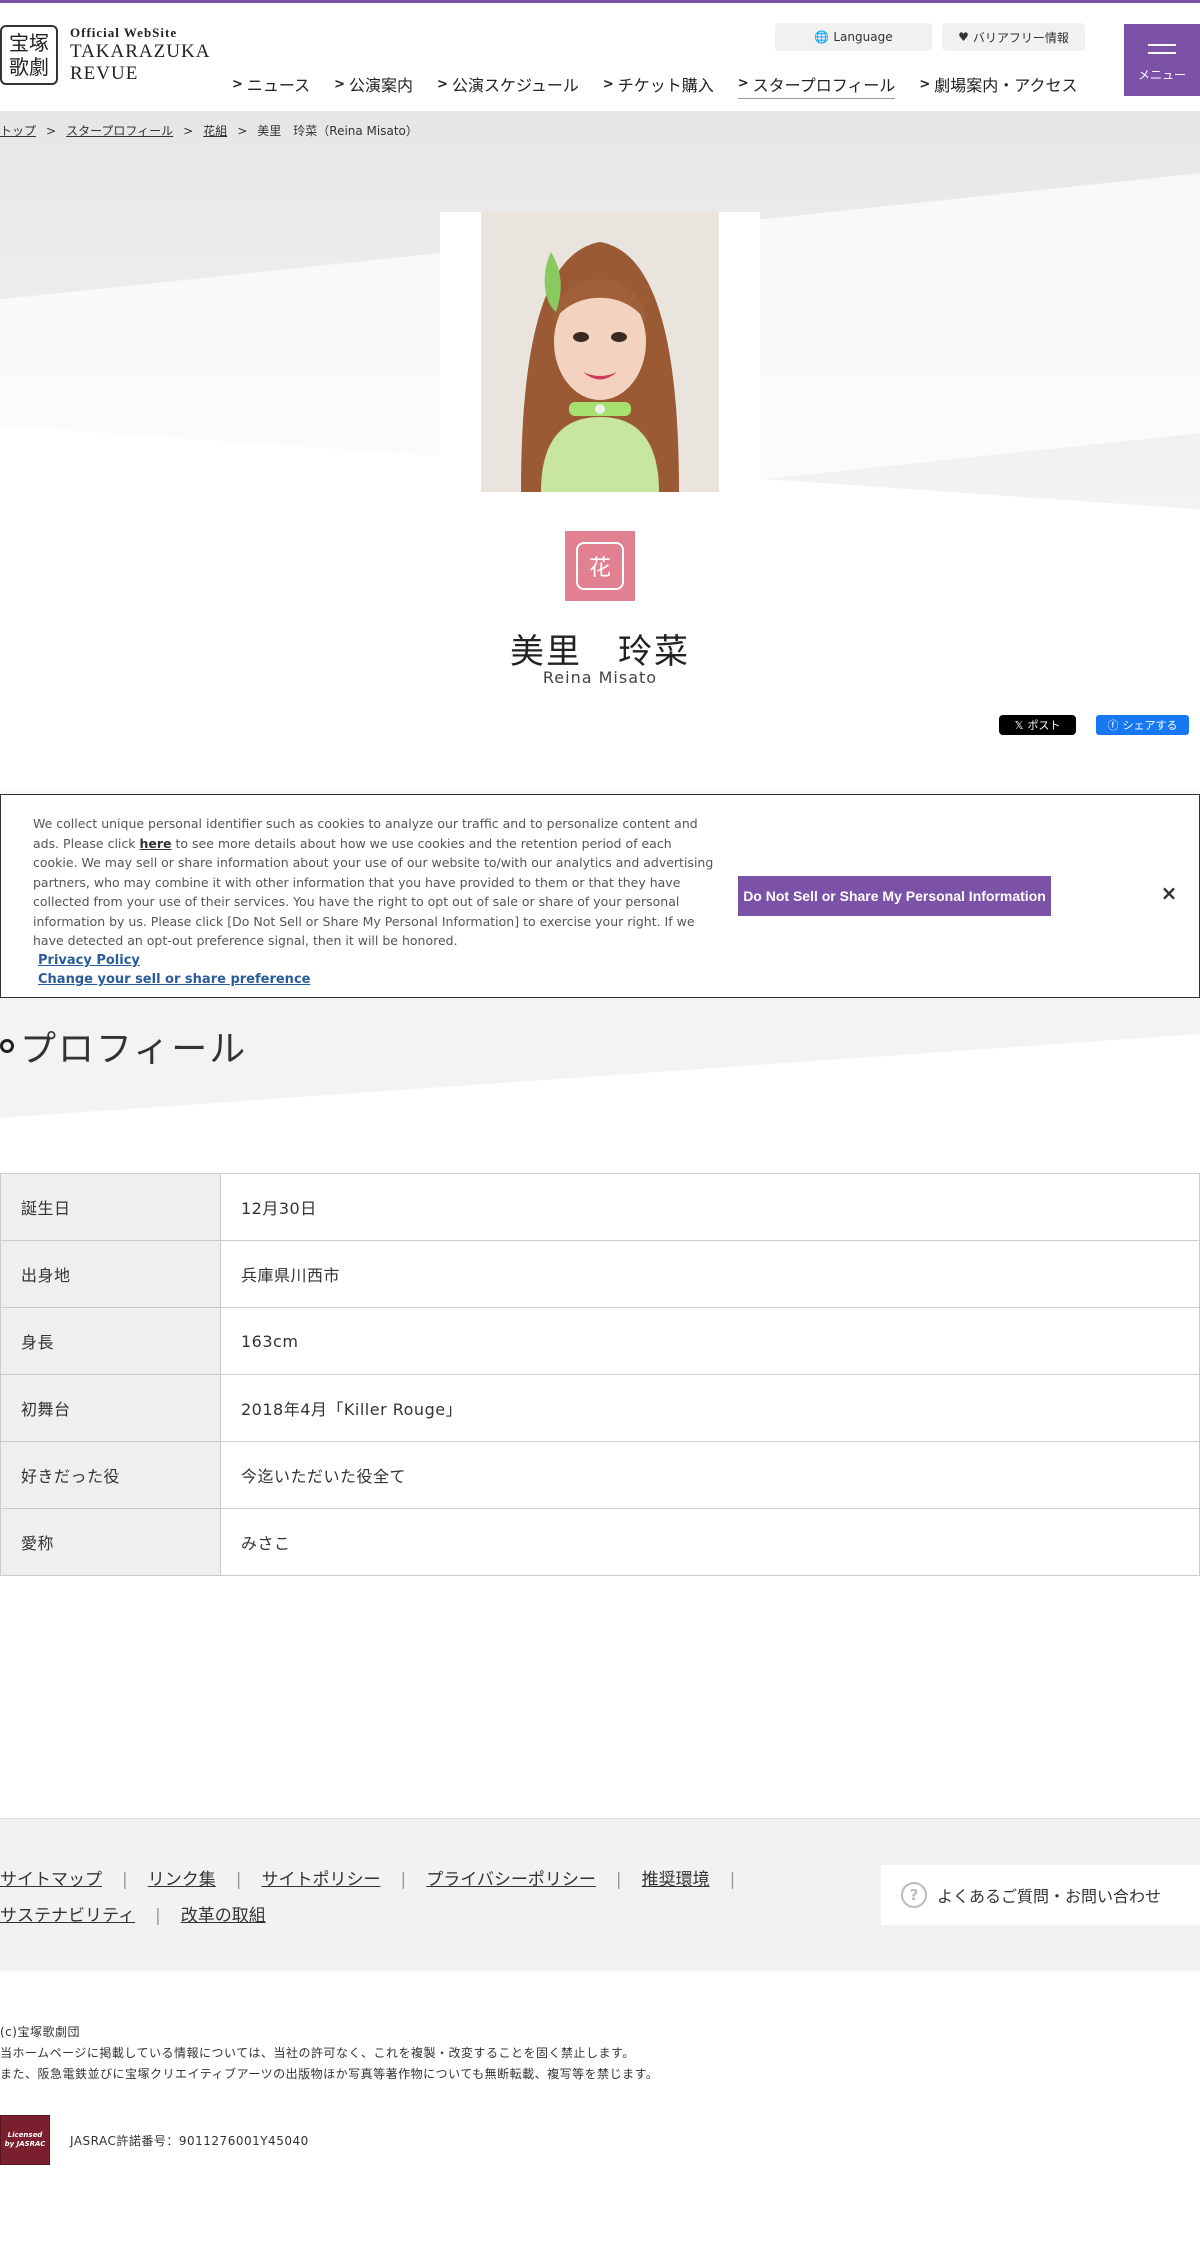 This screenshot has width=1200, height=2268. Describe the element at coordinates (658, 84) in the screenshot. I see `nav-tickets: > チケット購入` at that location.